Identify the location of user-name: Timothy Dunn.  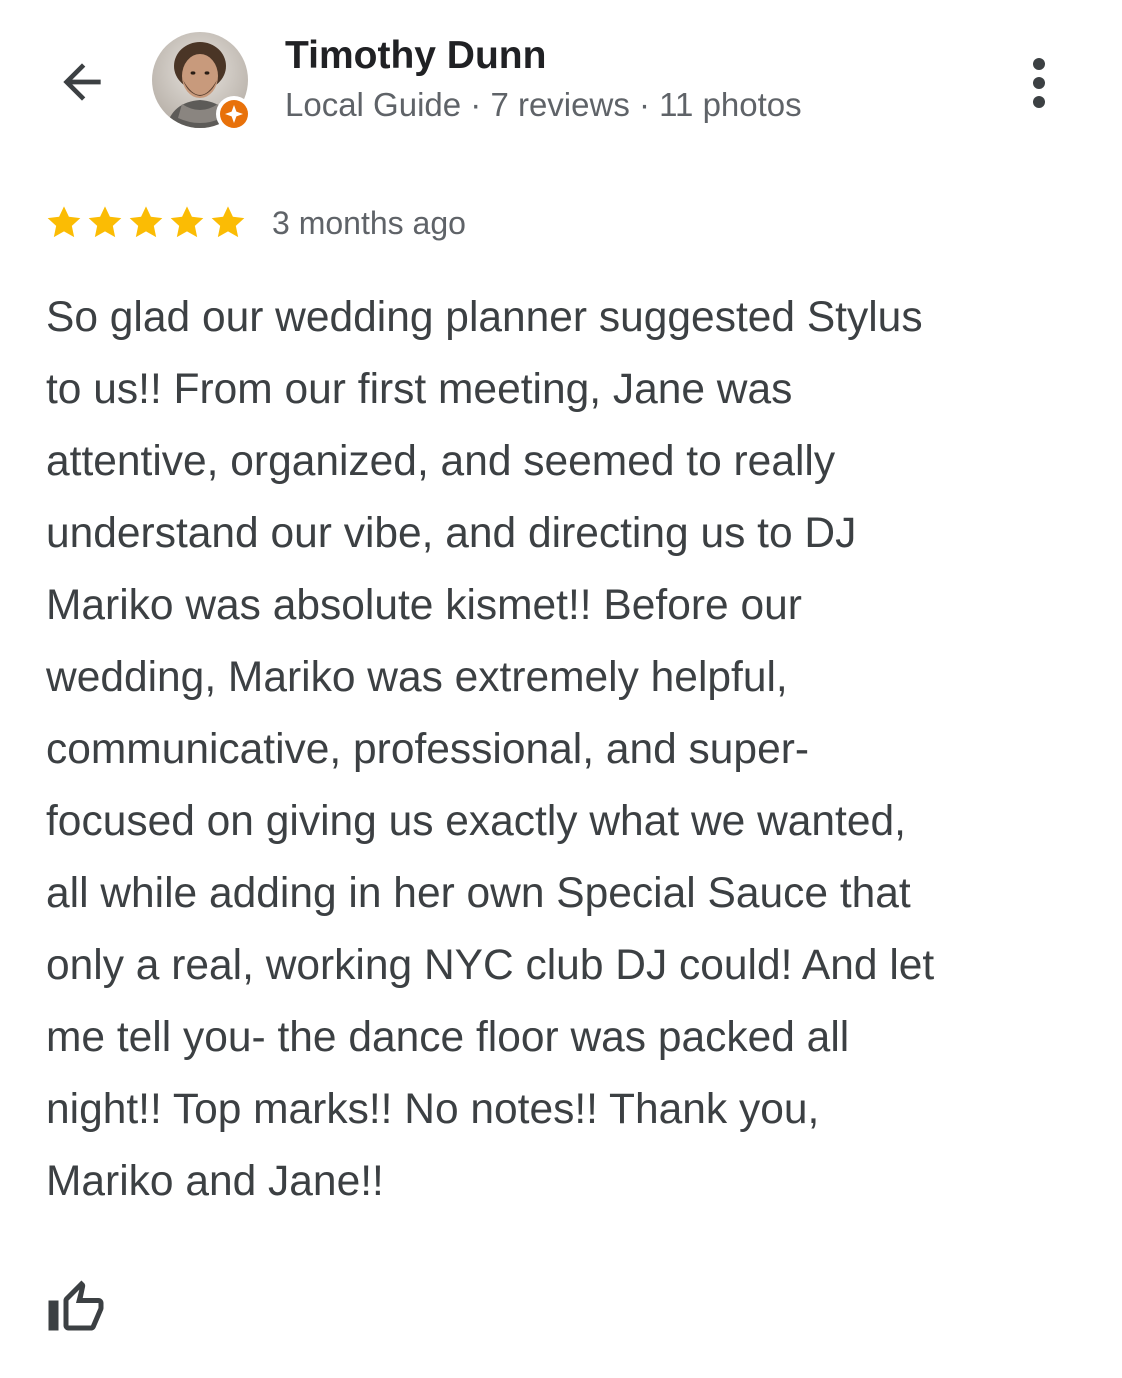
(415, 56).